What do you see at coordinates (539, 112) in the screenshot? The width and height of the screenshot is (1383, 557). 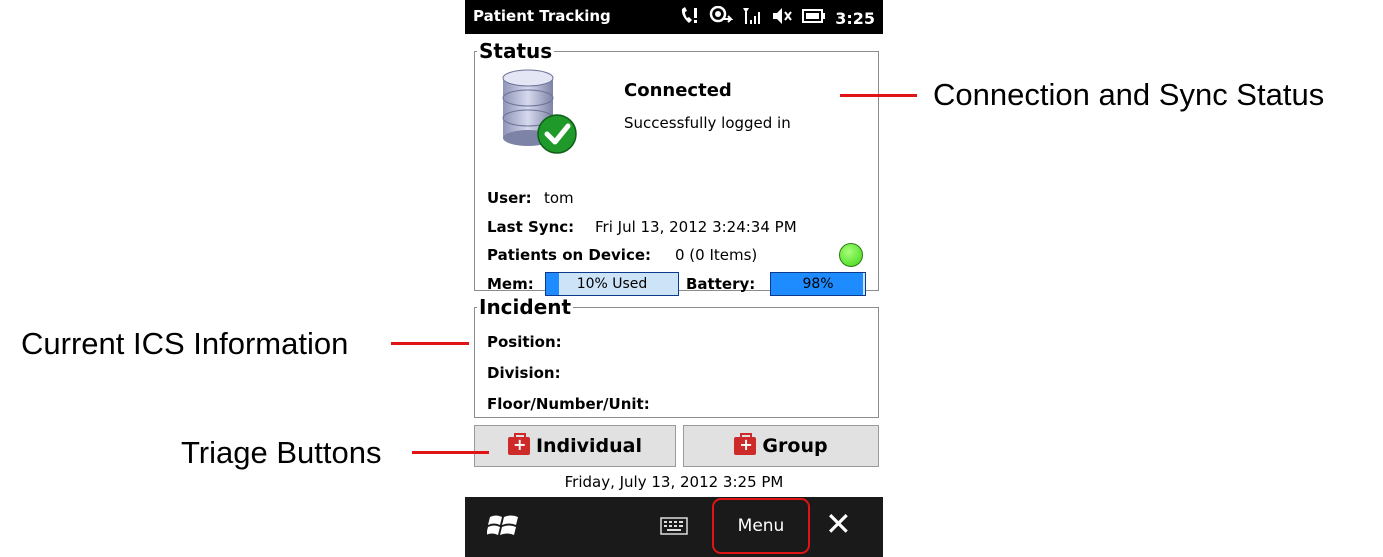 I see `database-connected-icon` at bounding box center [539, 112].